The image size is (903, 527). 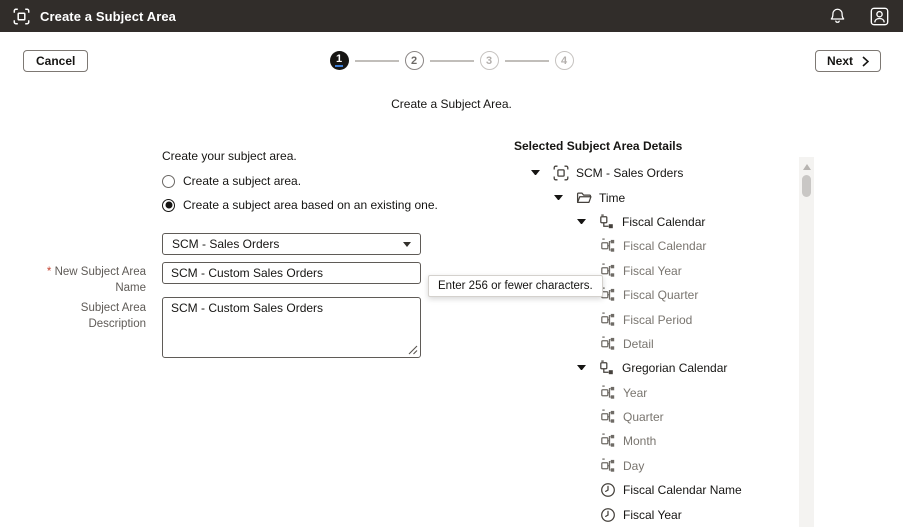 I want to click on wizard-stepper: 1 2 3 4, so click(x=451, y=60).